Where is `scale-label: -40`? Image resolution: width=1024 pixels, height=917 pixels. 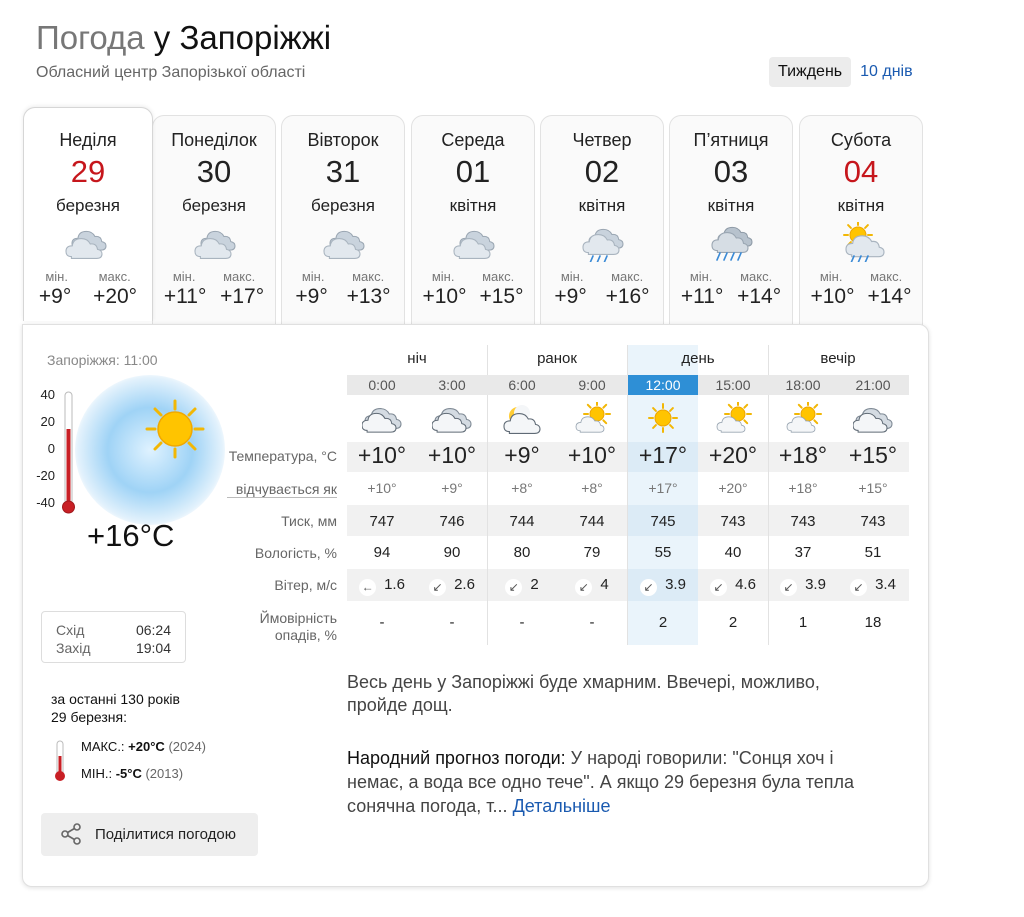 scale-label: -40 is located at coordinates (45, 502).